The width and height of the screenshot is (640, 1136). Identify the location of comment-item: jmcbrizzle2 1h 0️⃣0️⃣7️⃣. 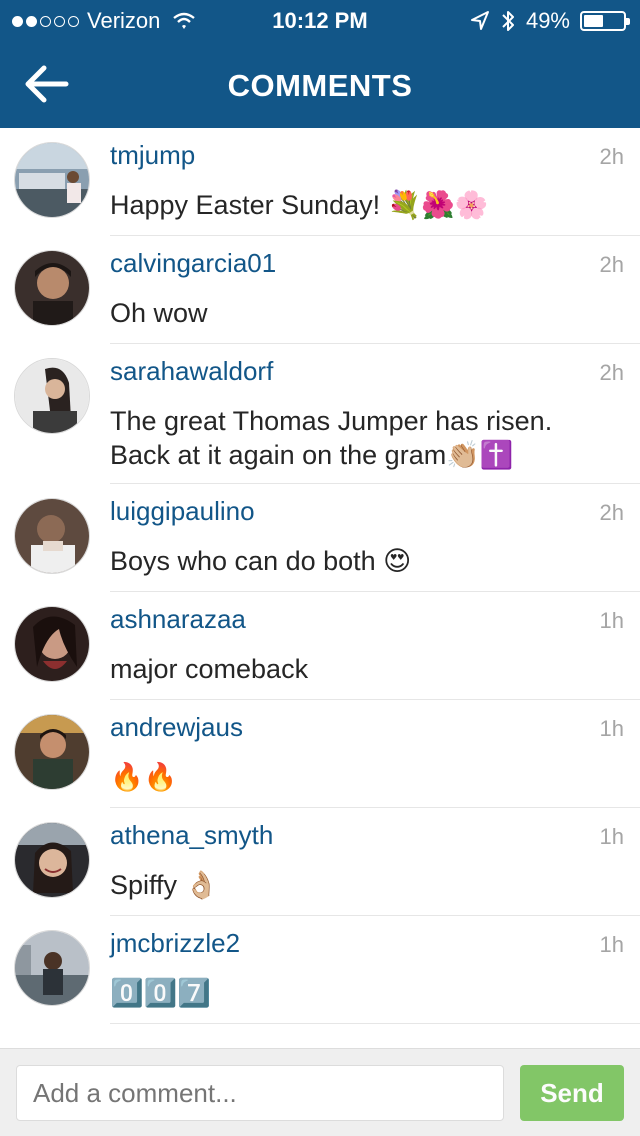
(320, 970).